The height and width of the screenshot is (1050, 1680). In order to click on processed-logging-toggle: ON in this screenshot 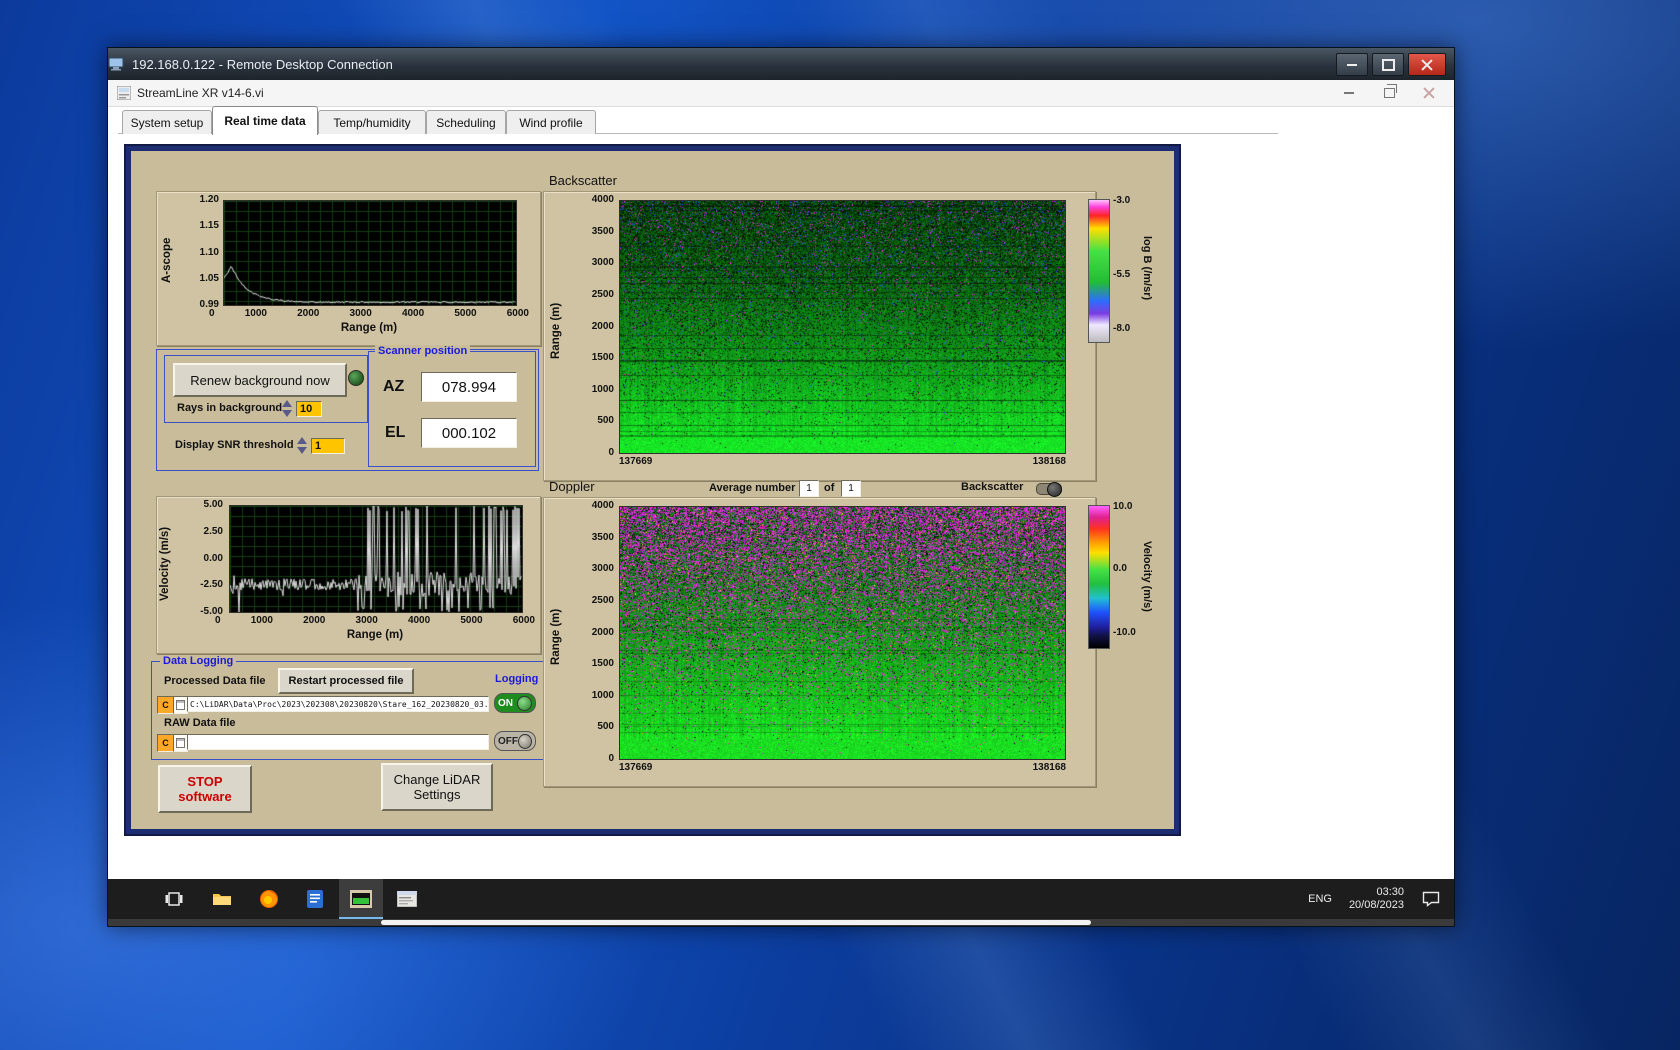, I will do `click(515, 703)`.